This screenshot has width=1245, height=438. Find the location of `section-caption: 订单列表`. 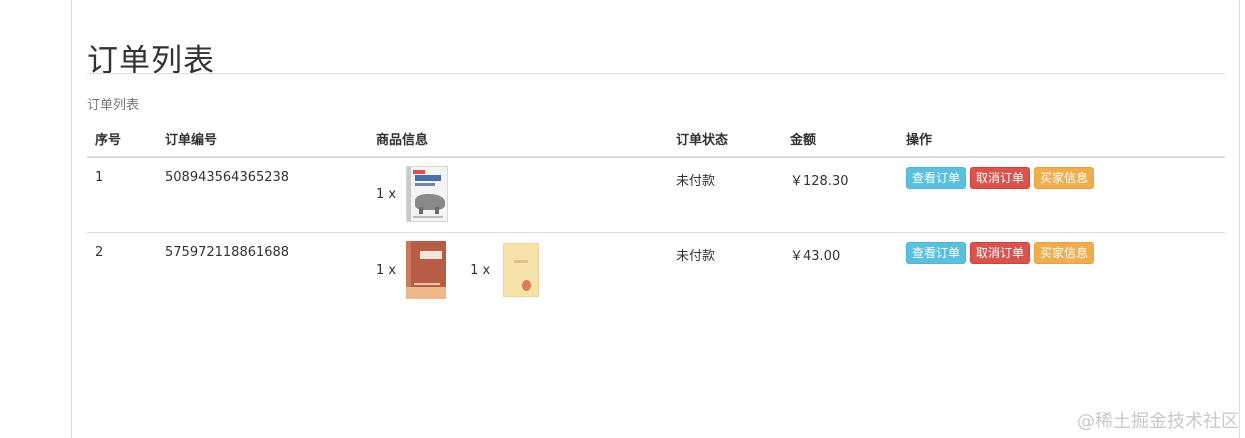

section-caption: 订单列表 is located at coordinates (113, 105).